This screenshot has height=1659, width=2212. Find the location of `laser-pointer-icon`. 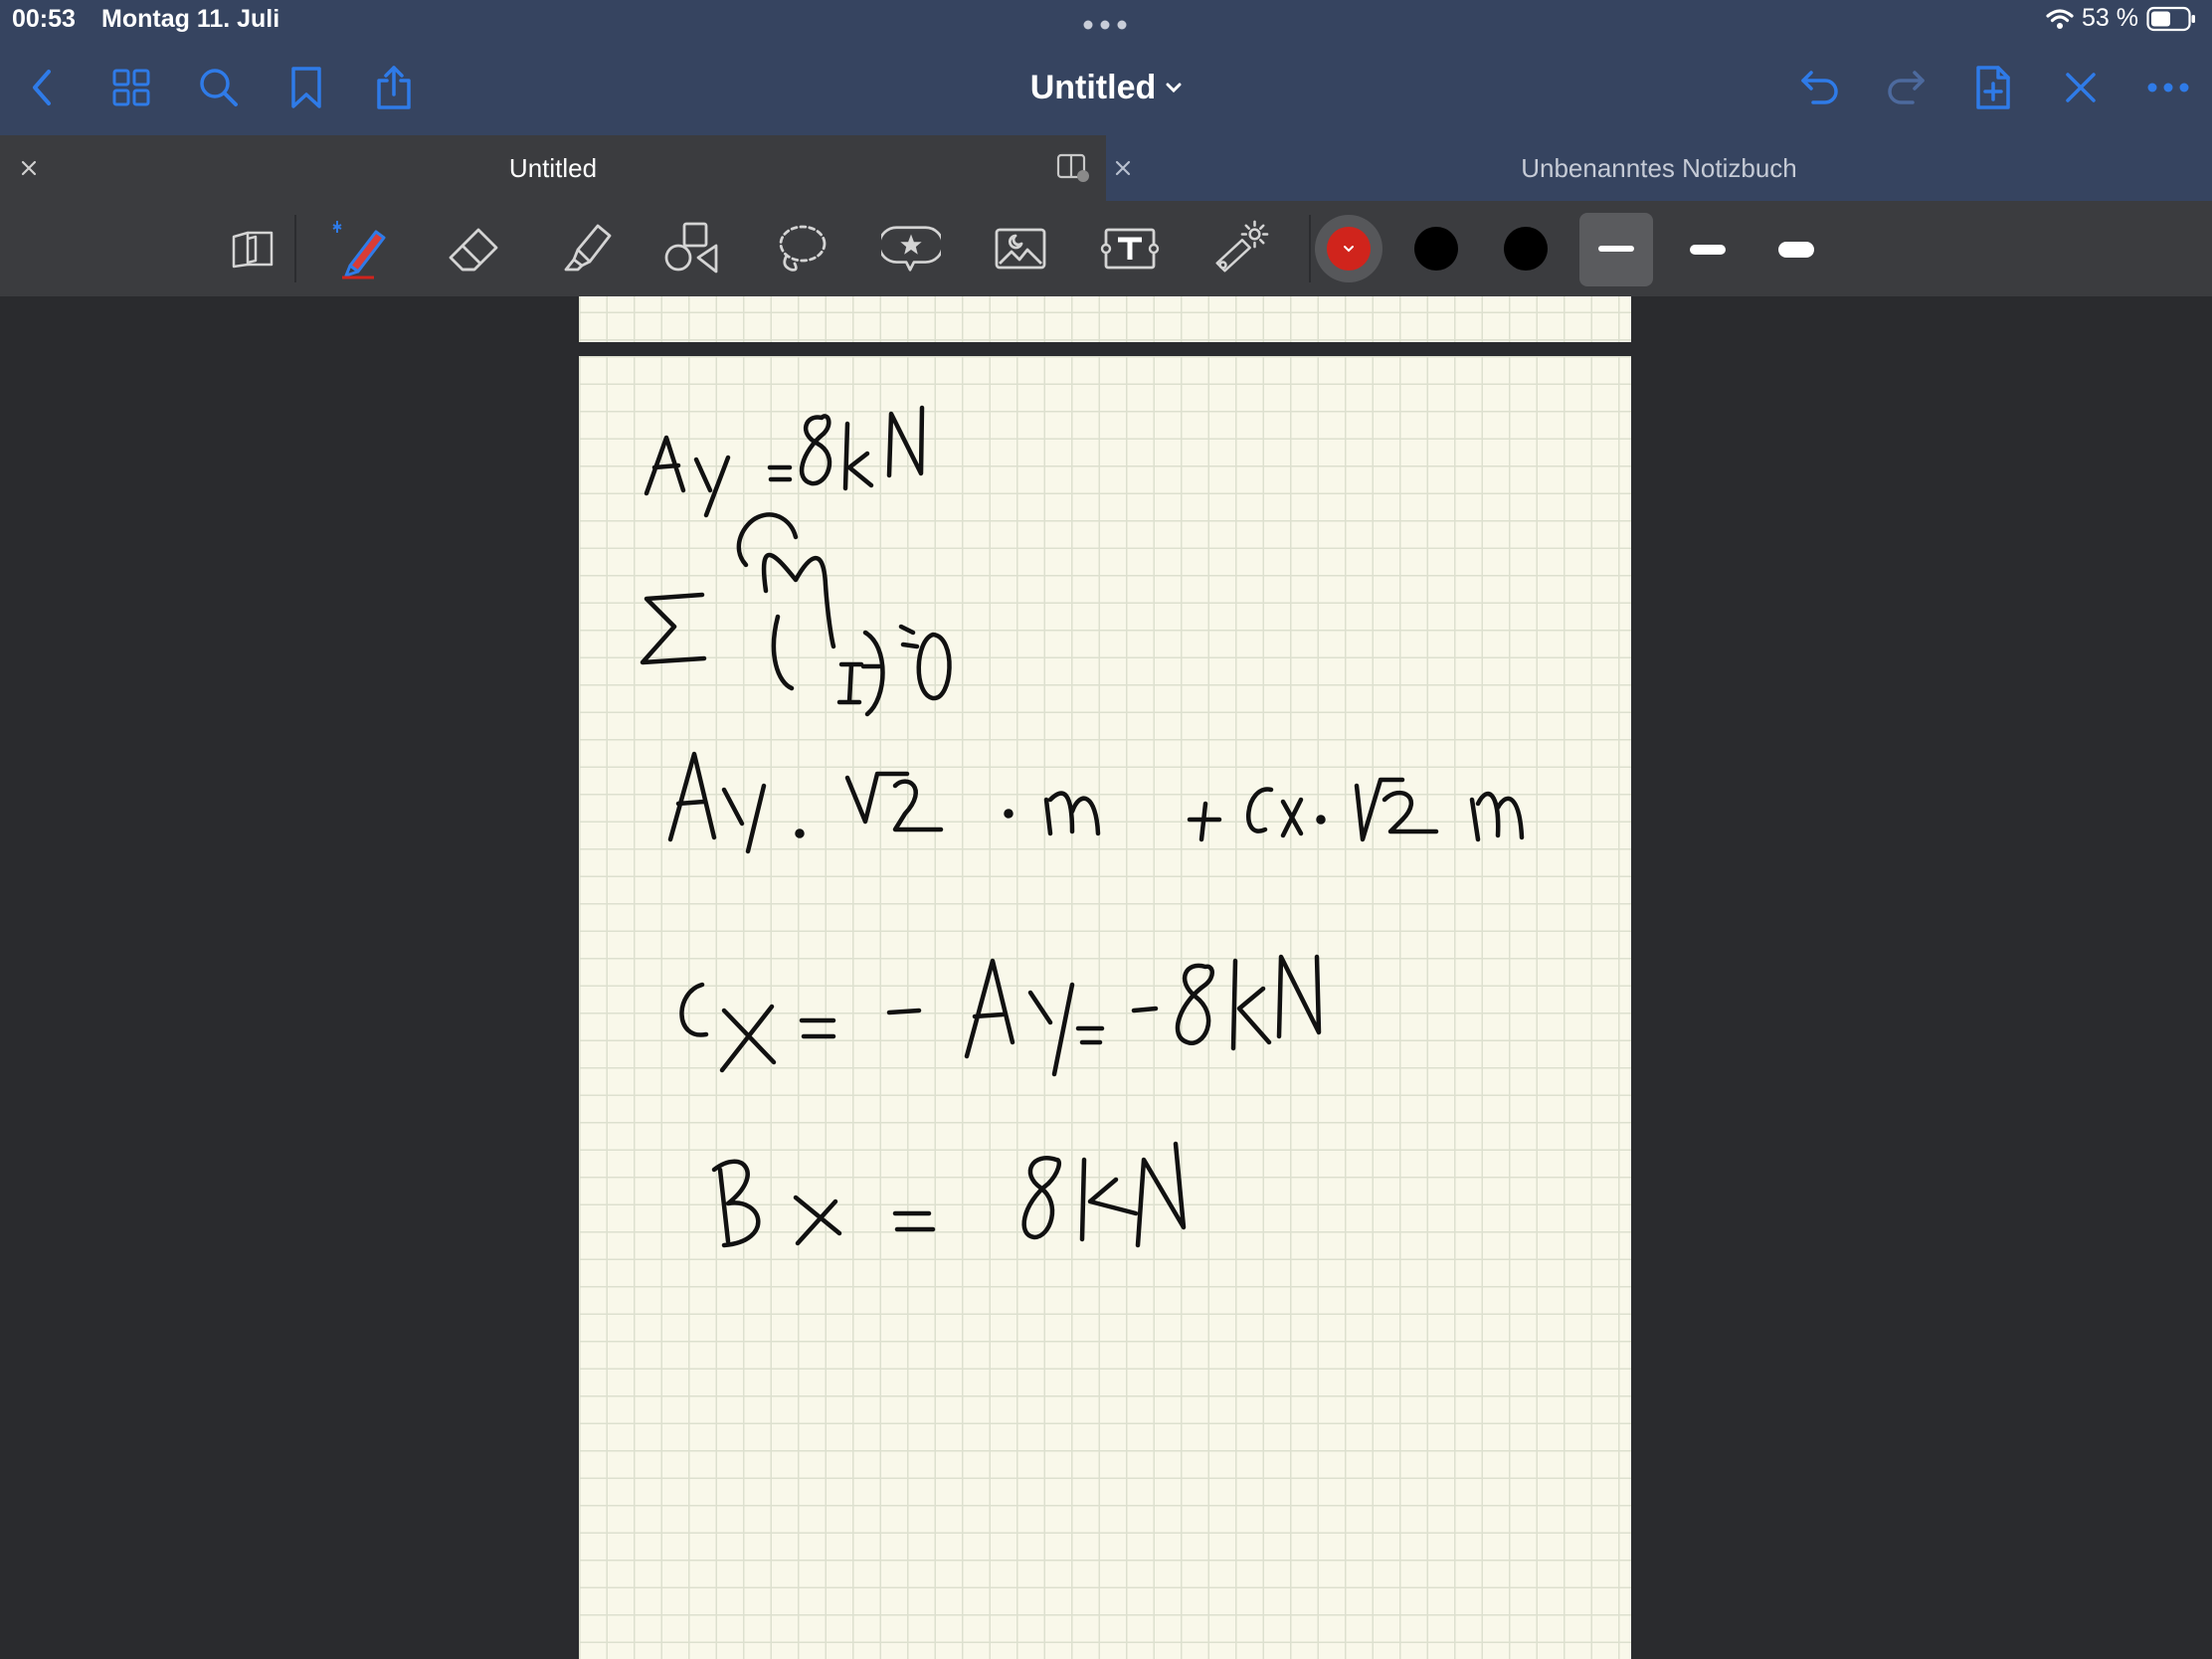

laser-pointer-icon is located at coordinates (1239, 248).